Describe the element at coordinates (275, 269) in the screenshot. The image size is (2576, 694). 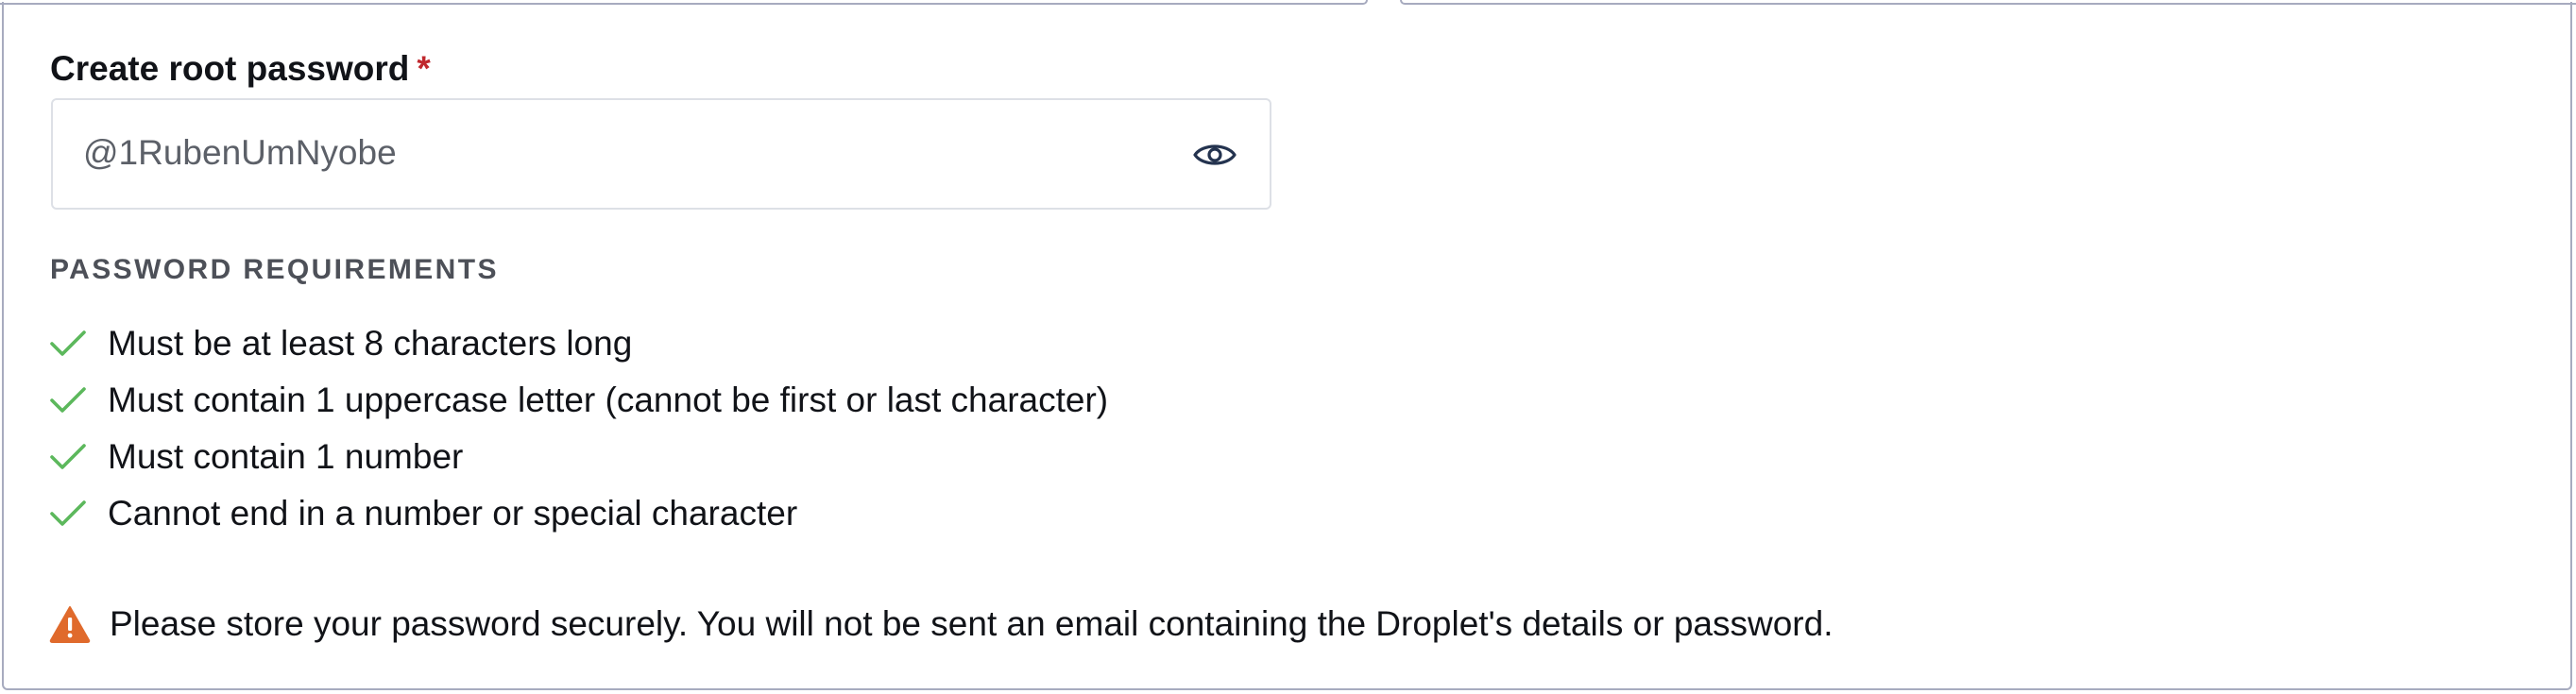
I see `password-requirements-heading: PASSWORD REQUIREMENTS` at that location.